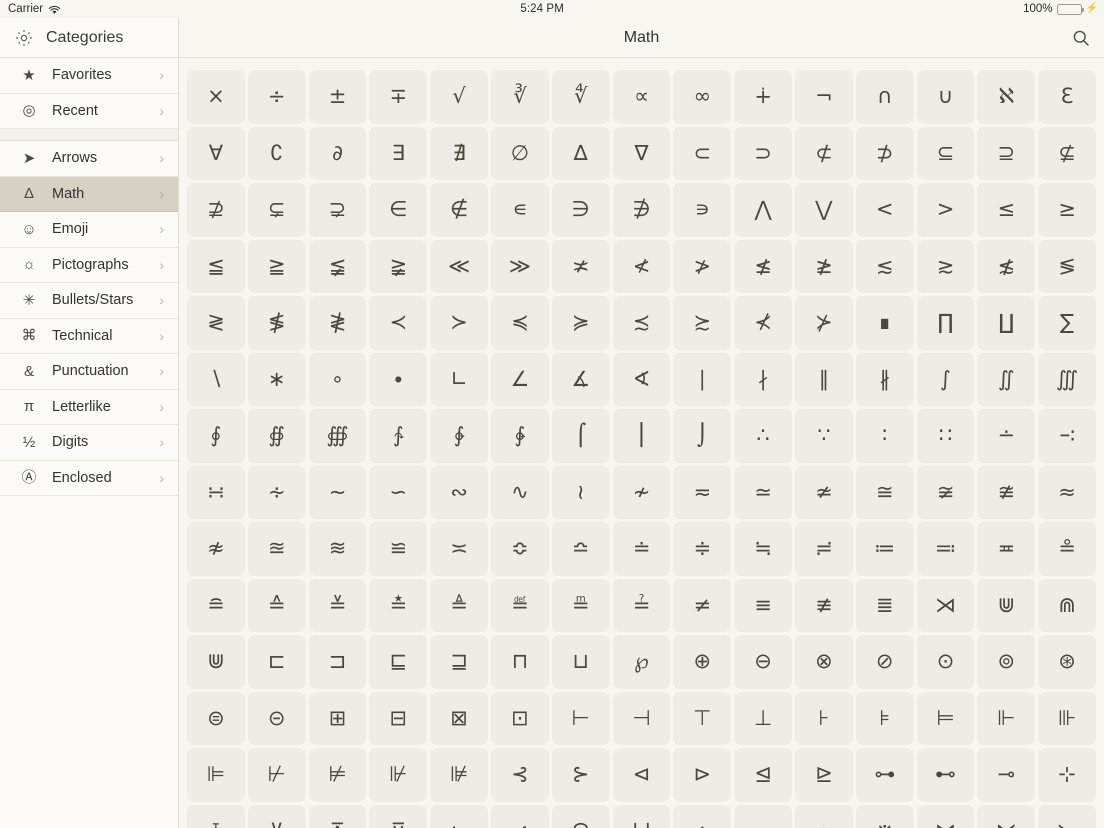 This screenshot has height=828, width=1104. I want to click on symbol-cell: ≱, so click(823, 266).